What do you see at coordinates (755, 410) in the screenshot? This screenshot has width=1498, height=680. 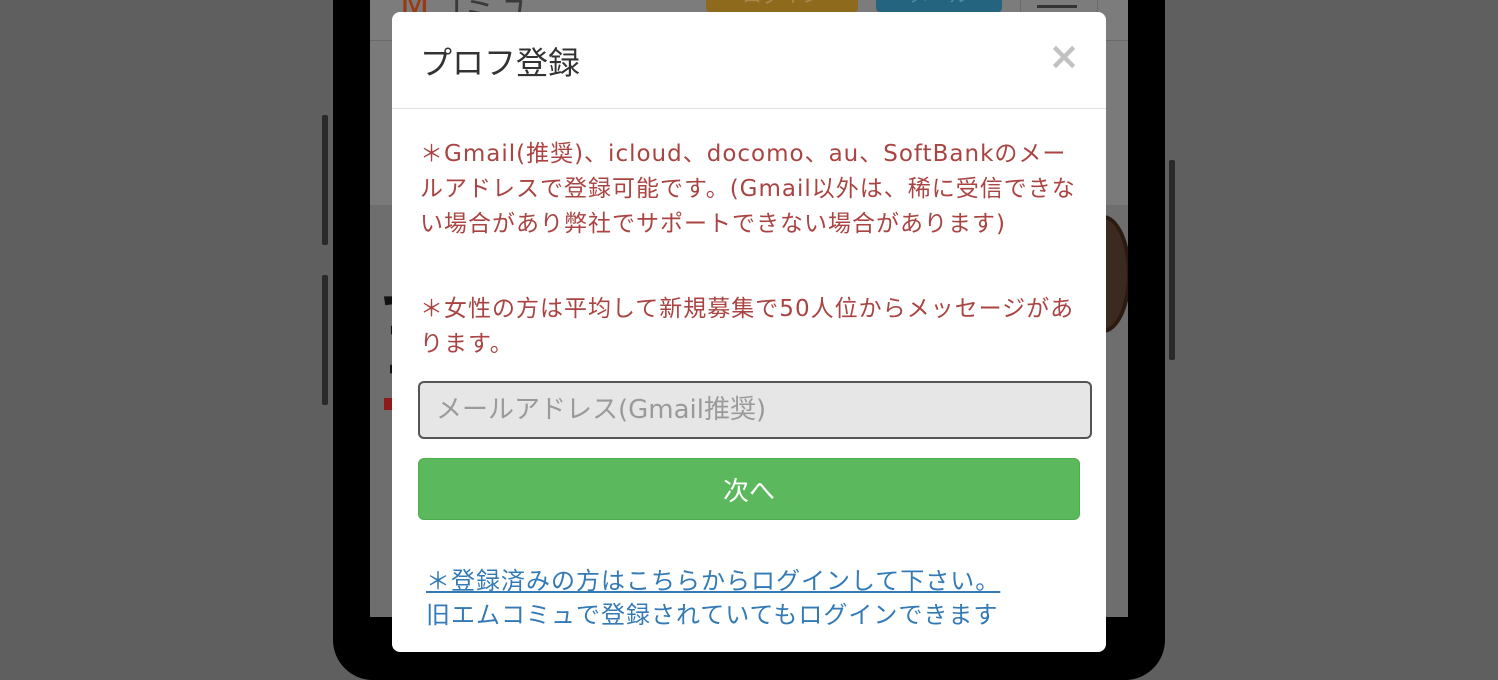 I see `email-input` at bounding box center [755, 410].